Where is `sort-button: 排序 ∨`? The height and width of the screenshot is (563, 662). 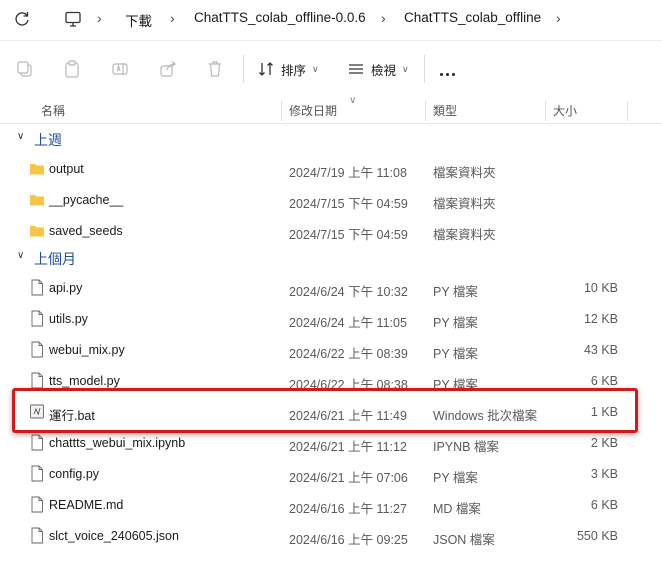
sort-button: 排序 ∨ is located at coordinates (288, 69).